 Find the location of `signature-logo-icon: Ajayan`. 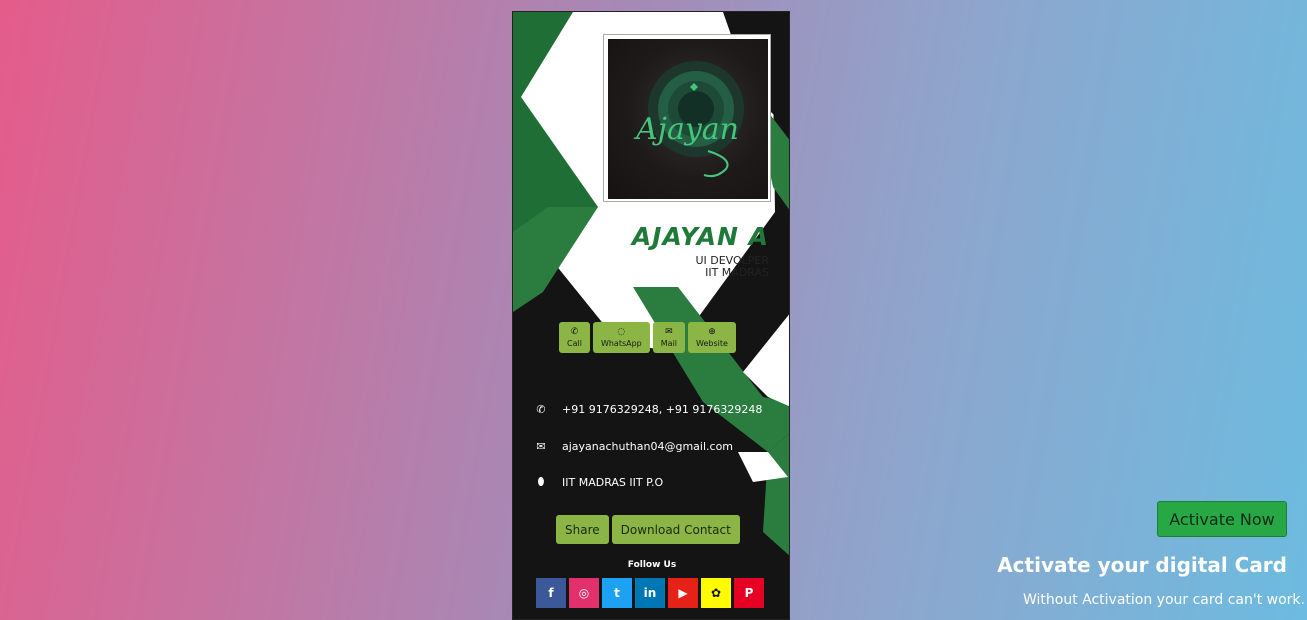

signature-logo-icon: Ajayan is located at coordinates (688, 119).